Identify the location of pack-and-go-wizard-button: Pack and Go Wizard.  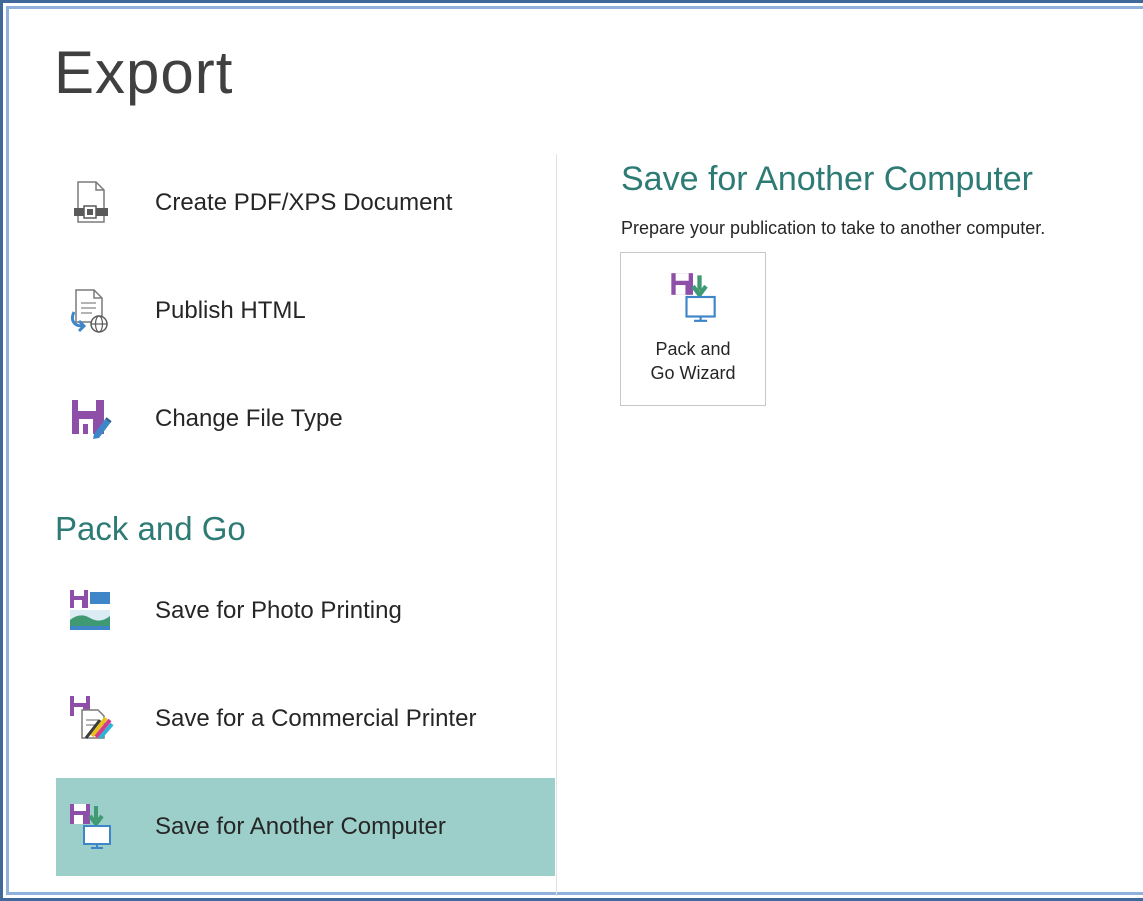
(693, 329).